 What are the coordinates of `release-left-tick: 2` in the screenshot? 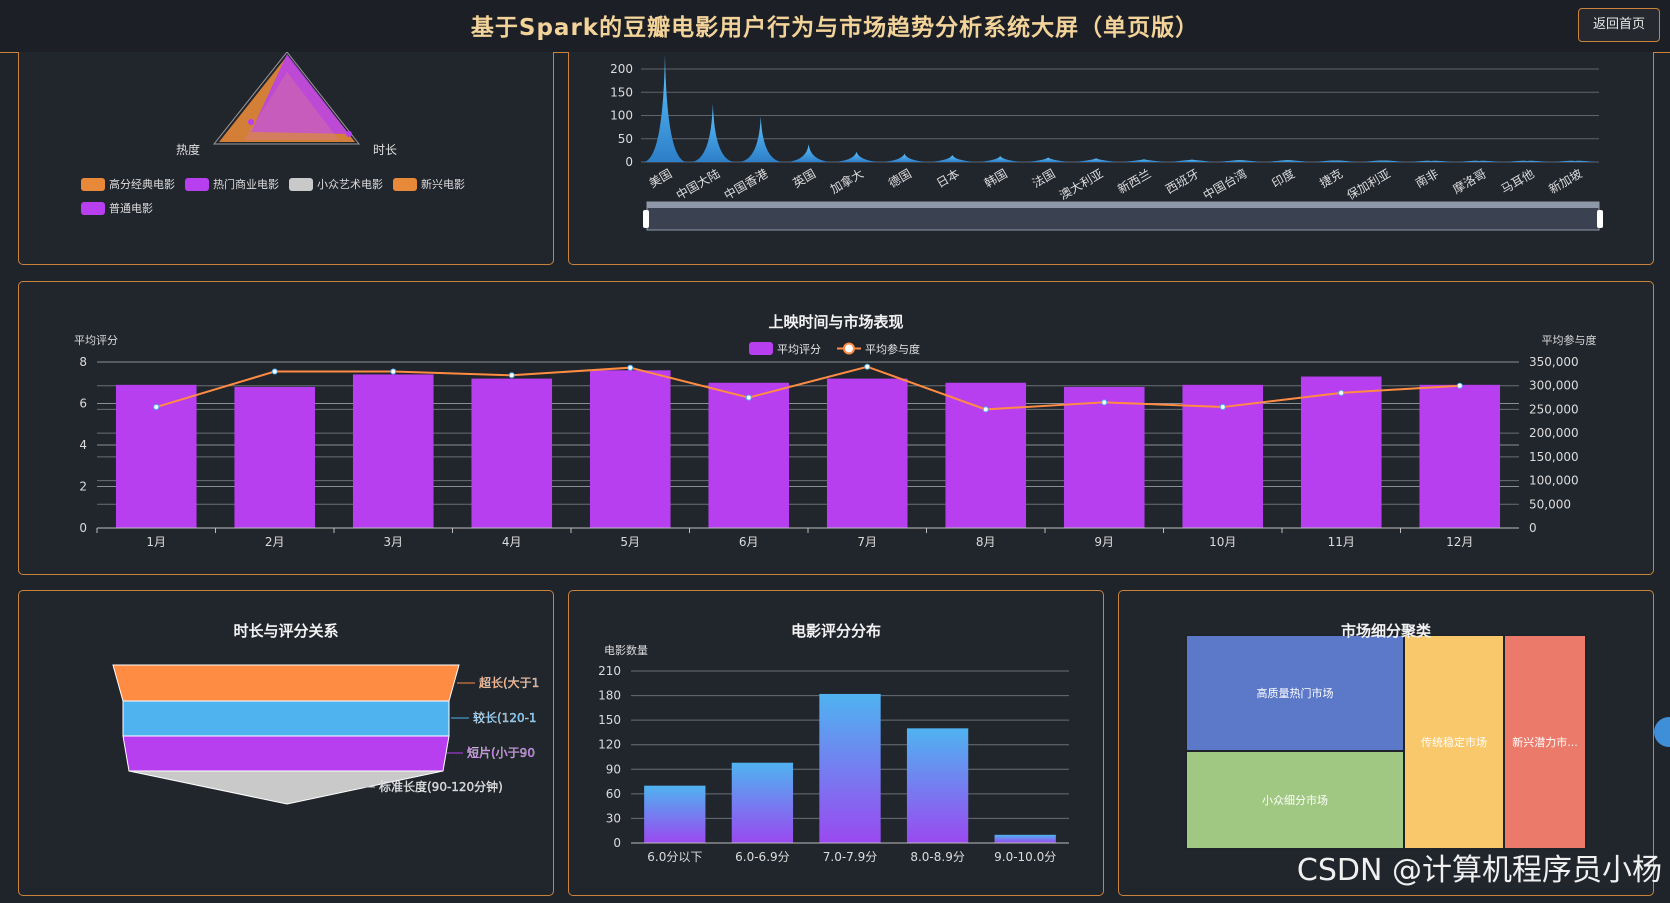 It's located at (83, 487).